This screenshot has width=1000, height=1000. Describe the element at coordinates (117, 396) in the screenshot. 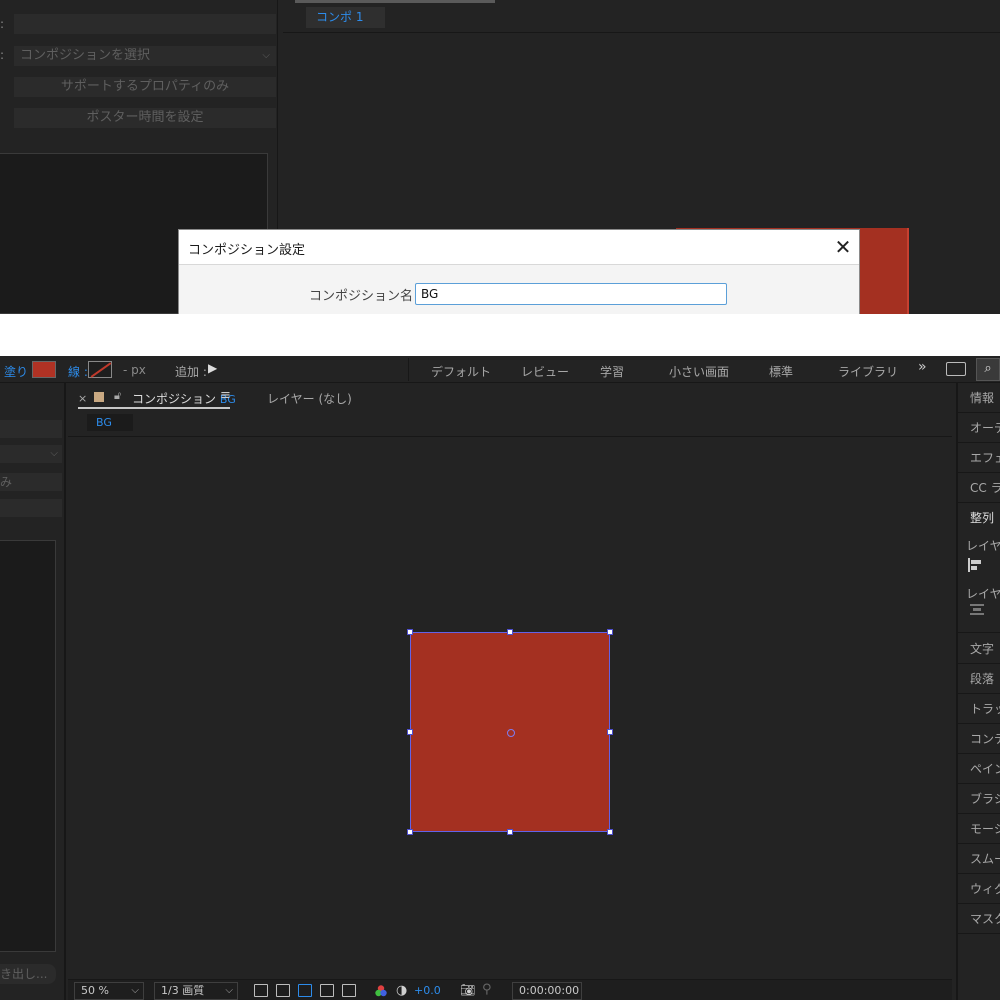

I see `lock-icon: 🔓︎` at that location.